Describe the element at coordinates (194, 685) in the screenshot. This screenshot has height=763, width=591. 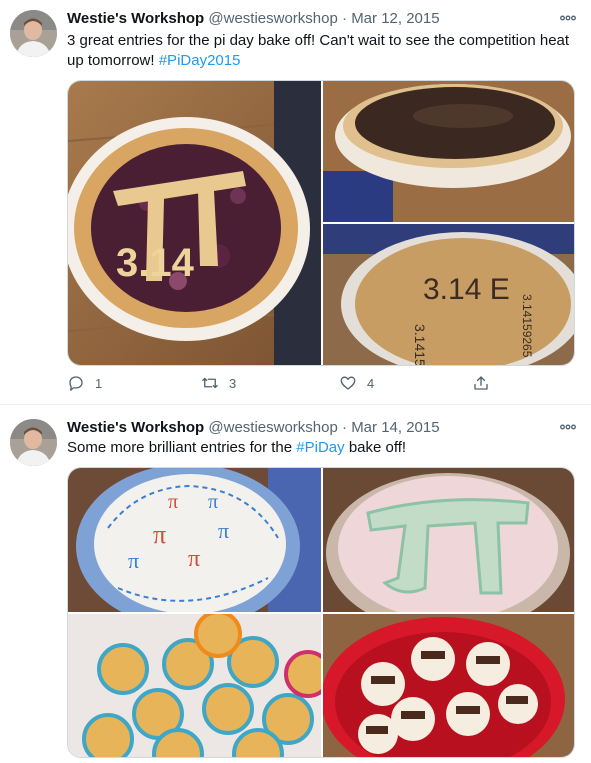
I see `photo-cupcakes` at that location.